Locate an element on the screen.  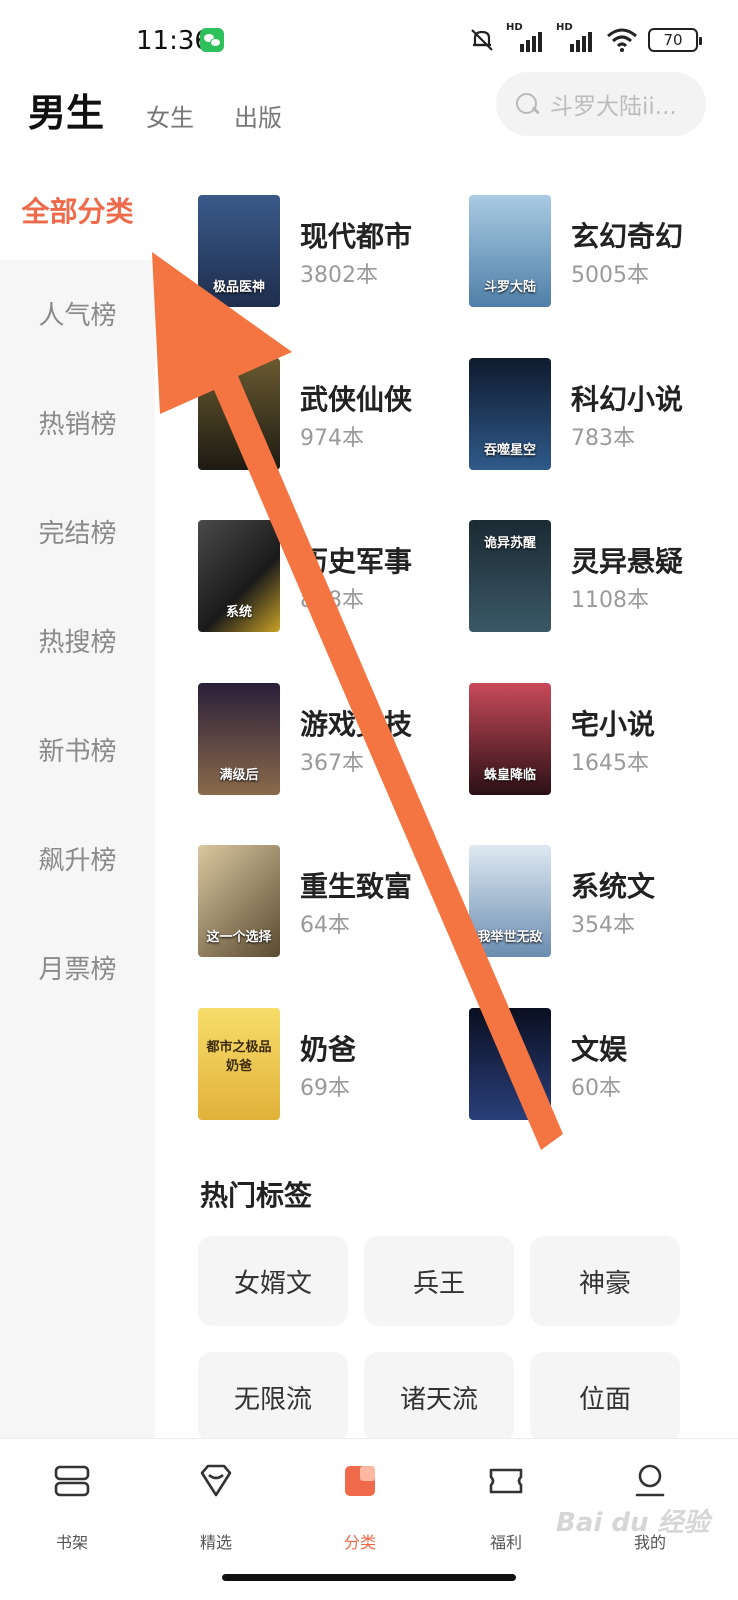
cover-title: 斗罗大陆 is located at coordinates (509, 287).